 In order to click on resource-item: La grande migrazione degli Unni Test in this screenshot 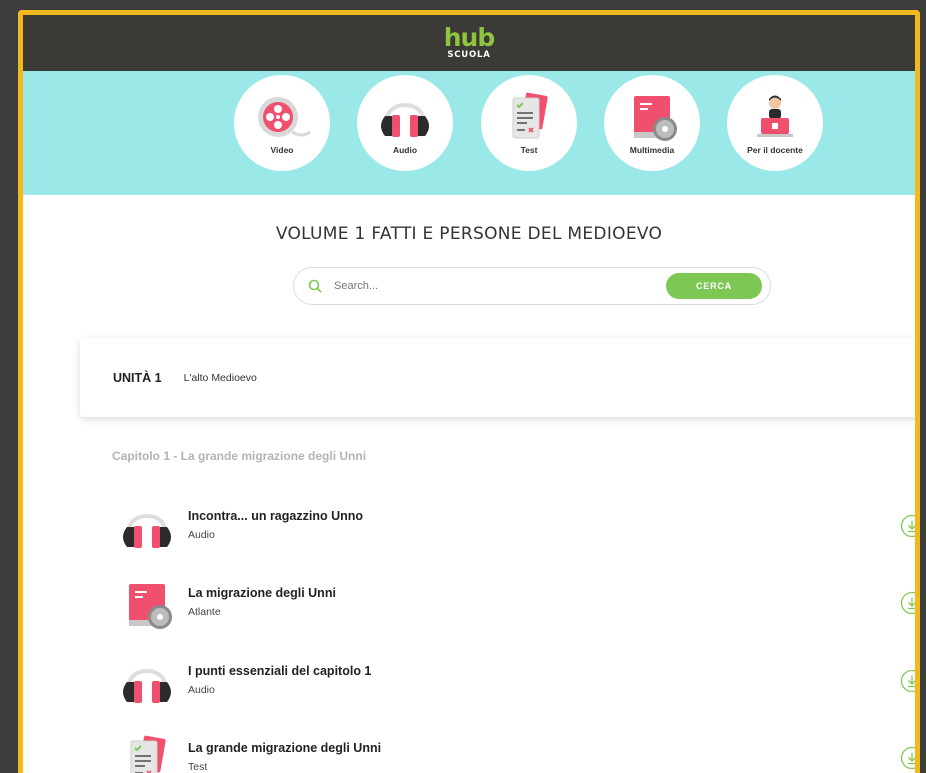, I will do `click(517, 754)`.